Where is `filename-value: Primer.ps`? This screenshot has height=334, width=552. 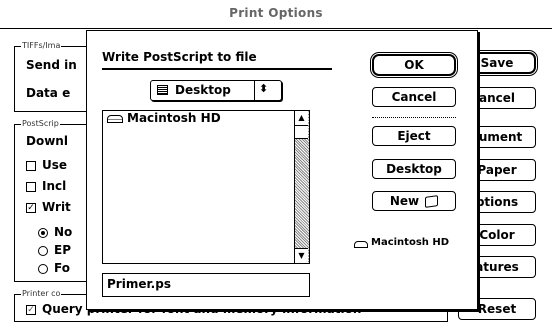
filename-value: Primer.ps is located at coordinates (139, 284).